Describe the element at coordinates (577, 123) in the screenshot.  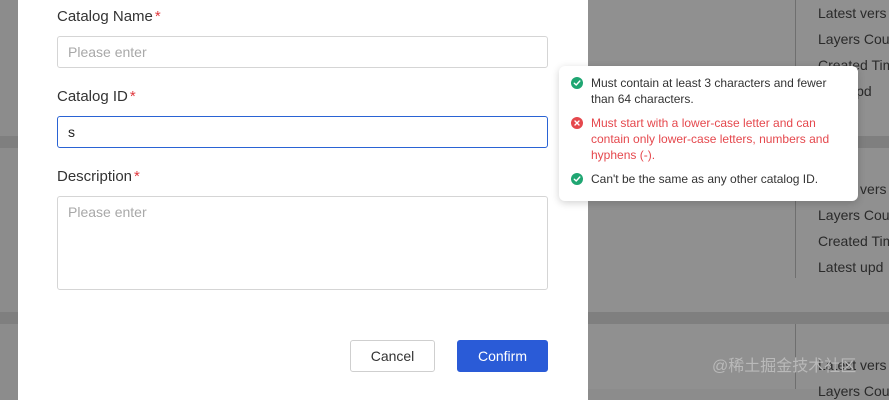
I see `error-circle-icon` at that location.